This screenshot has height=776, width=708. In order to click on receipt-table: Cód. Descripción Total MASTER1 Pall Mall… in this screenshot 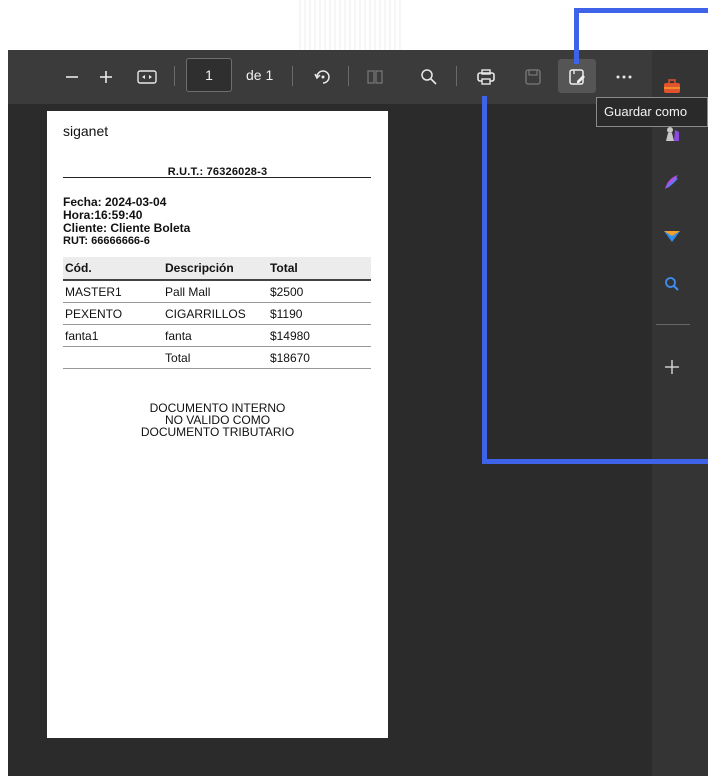, I will do `click(217, 313)`.